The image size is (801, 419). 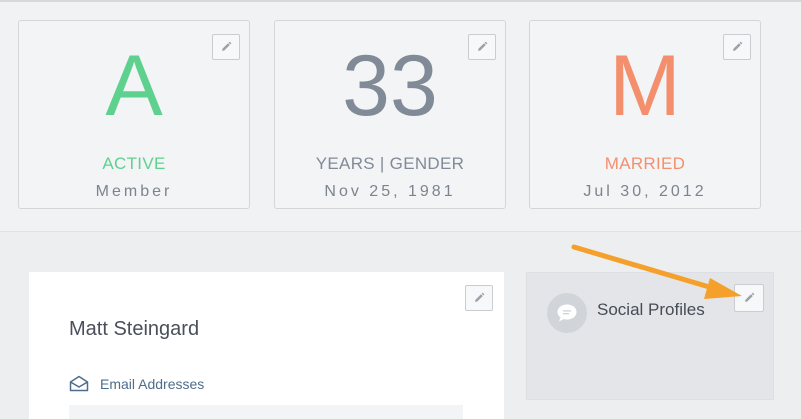 I want to click on edit-marital-button, so click(x=737, y=47).